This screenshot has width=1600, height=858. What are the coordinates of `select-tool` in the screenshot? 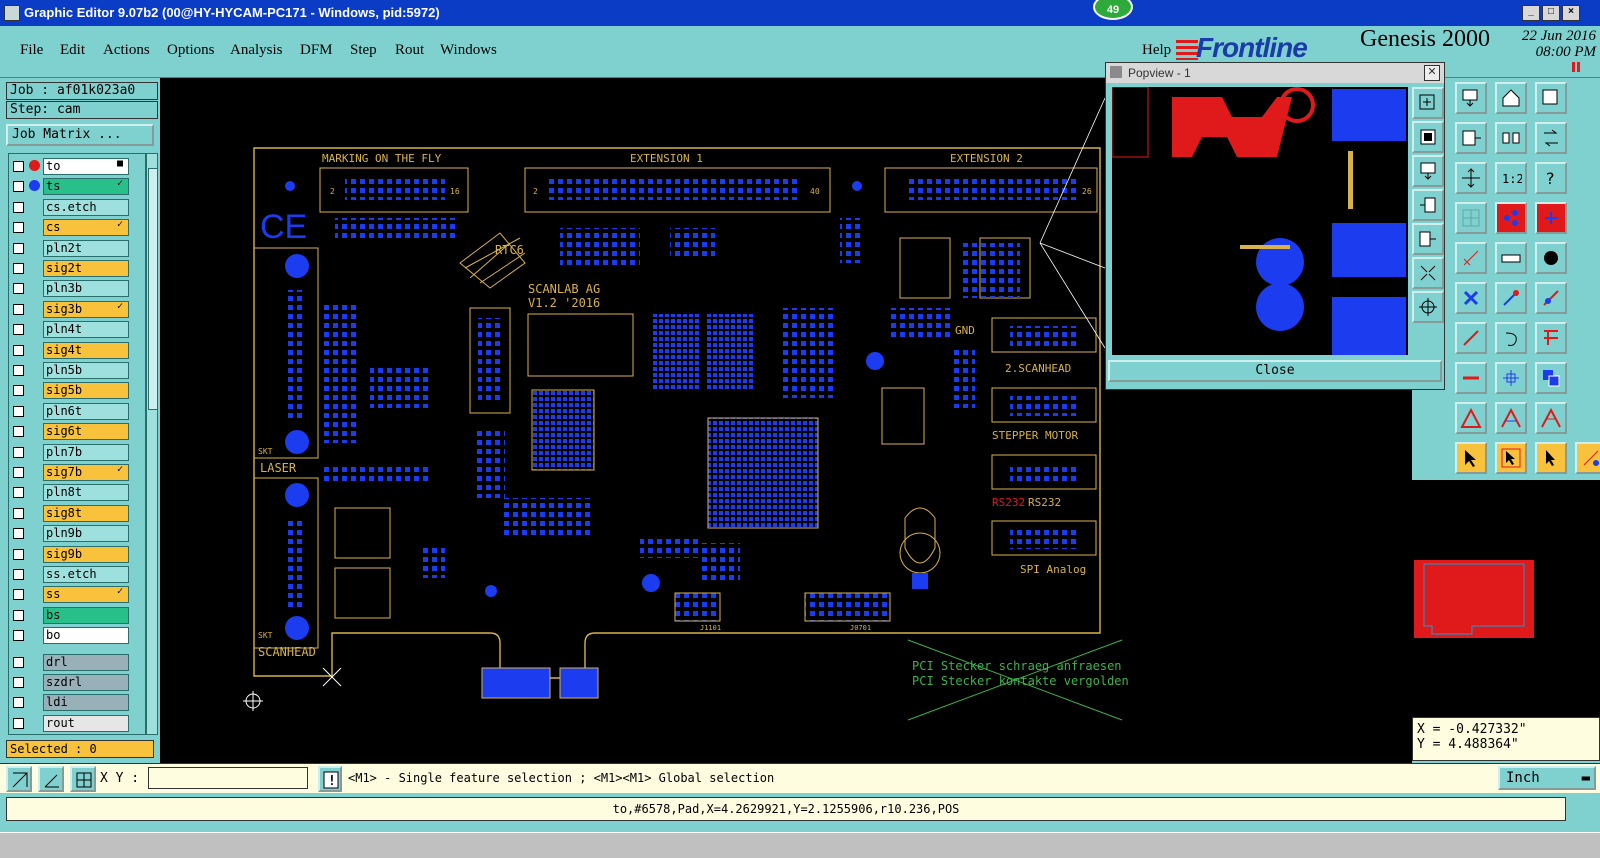 It's located at (1471, 458).